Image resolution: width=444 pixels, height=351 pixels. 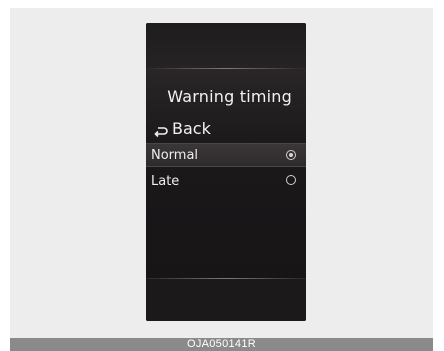 I want to click on back-label: Back, so click(x=191, y=128).